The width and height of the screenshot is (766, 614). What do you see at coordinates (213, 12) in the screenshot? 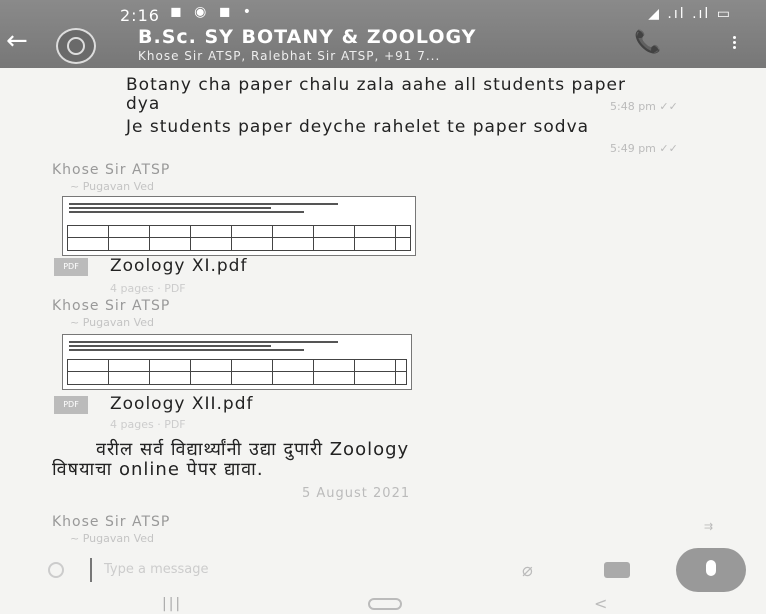
I see `status-notification-icons: ◼ ◉ ◼ •` at bounding box center [213, 12].